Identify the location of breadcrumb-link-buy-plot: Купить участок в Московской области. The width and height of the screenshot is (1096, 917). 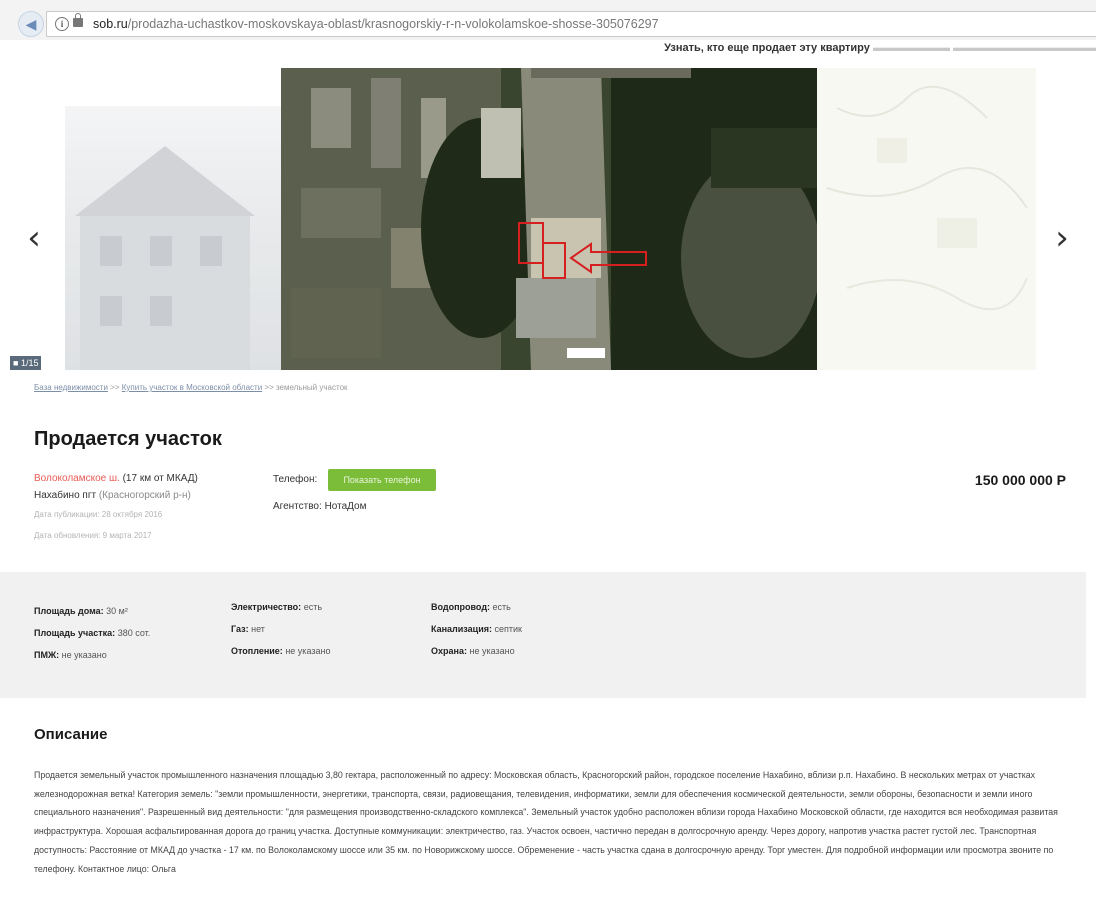
(192, 387).